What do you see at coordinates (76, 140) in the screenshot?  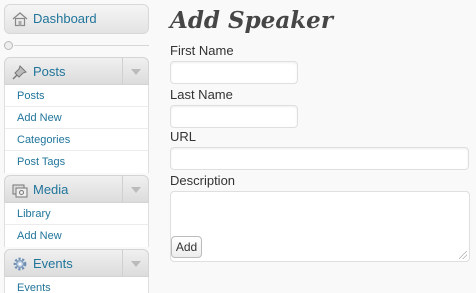 I see `submenu-item-categories: Categories` at bounding box center [76, 140].